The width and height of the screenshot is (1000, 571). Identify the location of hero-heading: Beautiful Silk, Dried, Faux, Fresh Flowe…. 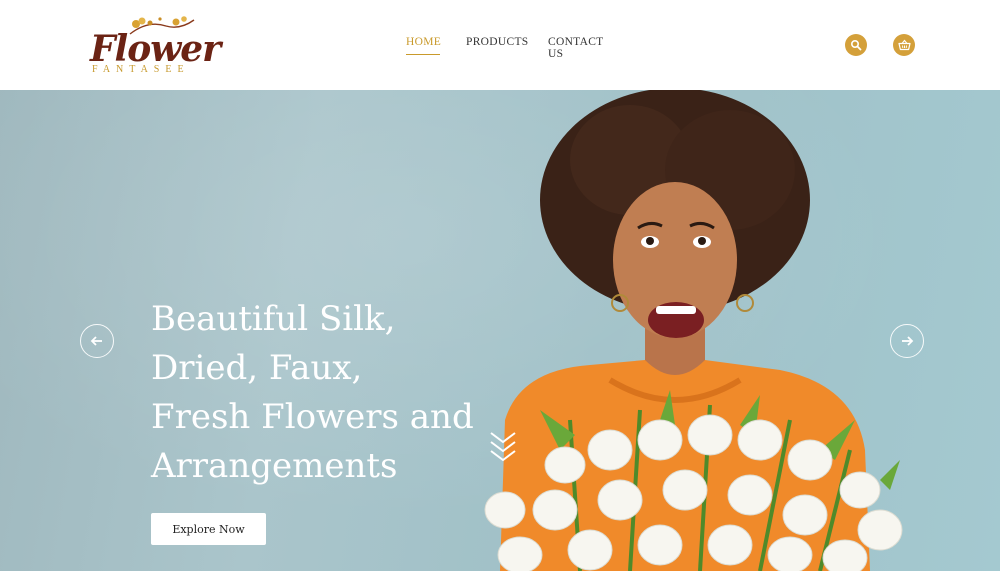
(316, 393).